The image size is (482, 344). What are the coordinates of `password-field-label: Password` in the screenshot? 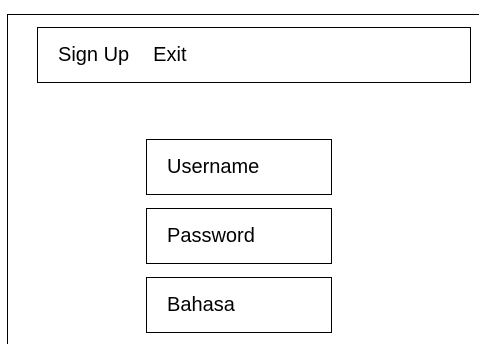 It's located at (211, 236).